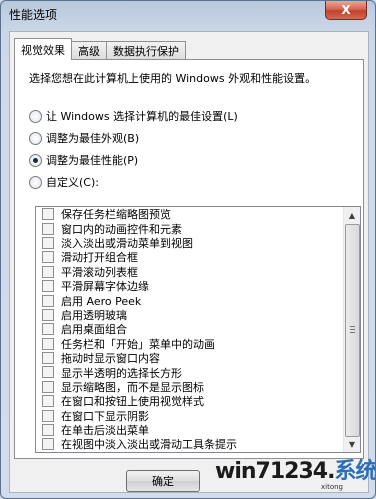 This screenshot has height=499, width=376. What do you see at coordinates (93, 138) in the screenshot?
I see `radio-label: 调整为最佳外观(B)` at bounding box center [93, 138].